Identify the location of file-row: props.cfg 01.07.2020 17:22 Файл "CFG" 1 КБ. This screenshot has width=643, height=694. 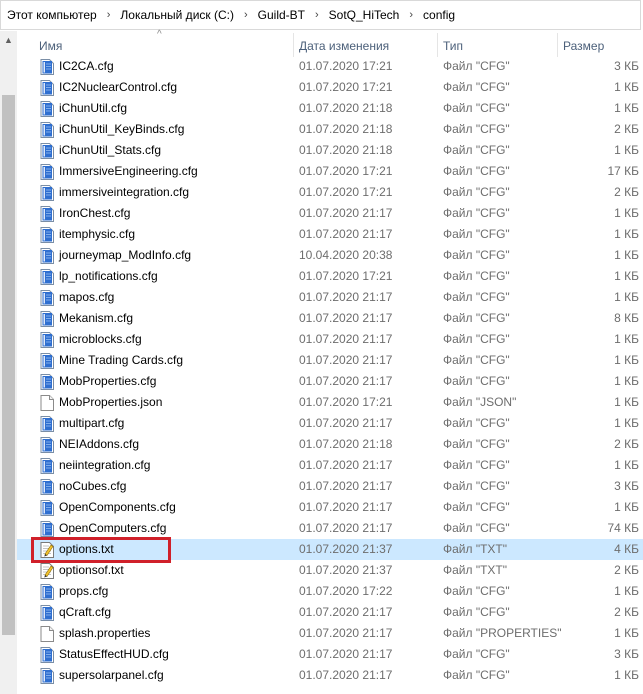
(330, 591).